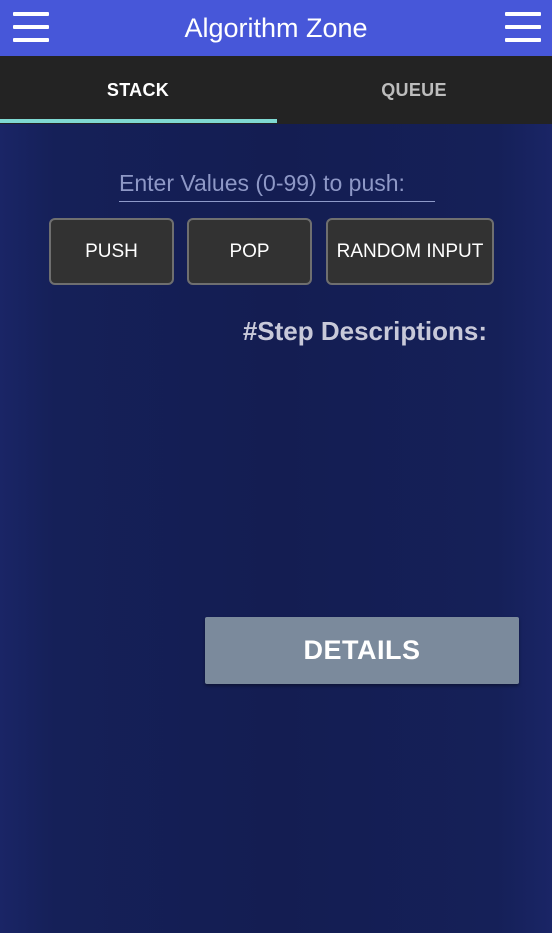 The width and height of the screenshot is (552, 933). What do you see at coordinates (362, 650) in the screenshot?
I see `details-button: DETAILS` at bounding box center [362, 650].